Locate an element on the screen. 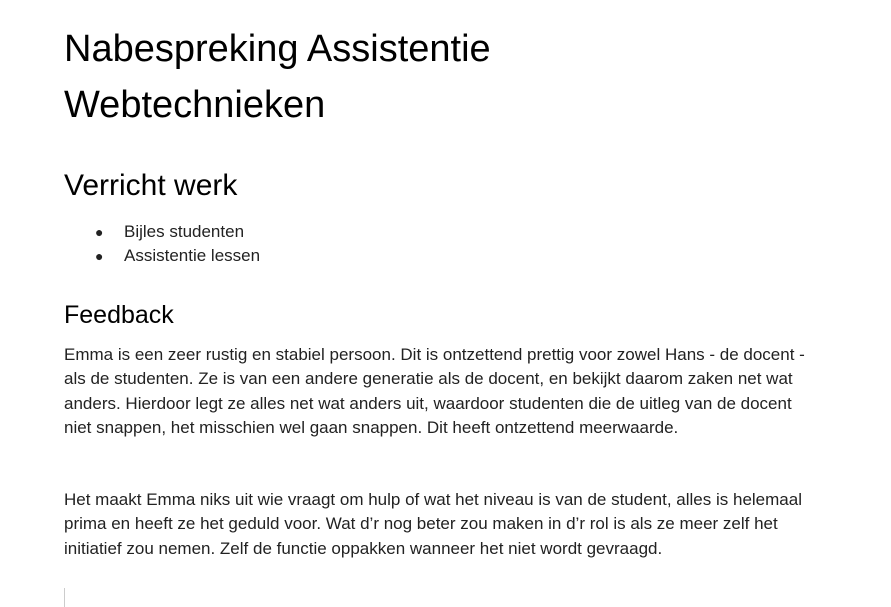 The height and width of the screenshot is (607, 891). list-item: ● Assistentie lessen is located at coordinates (162, 256).